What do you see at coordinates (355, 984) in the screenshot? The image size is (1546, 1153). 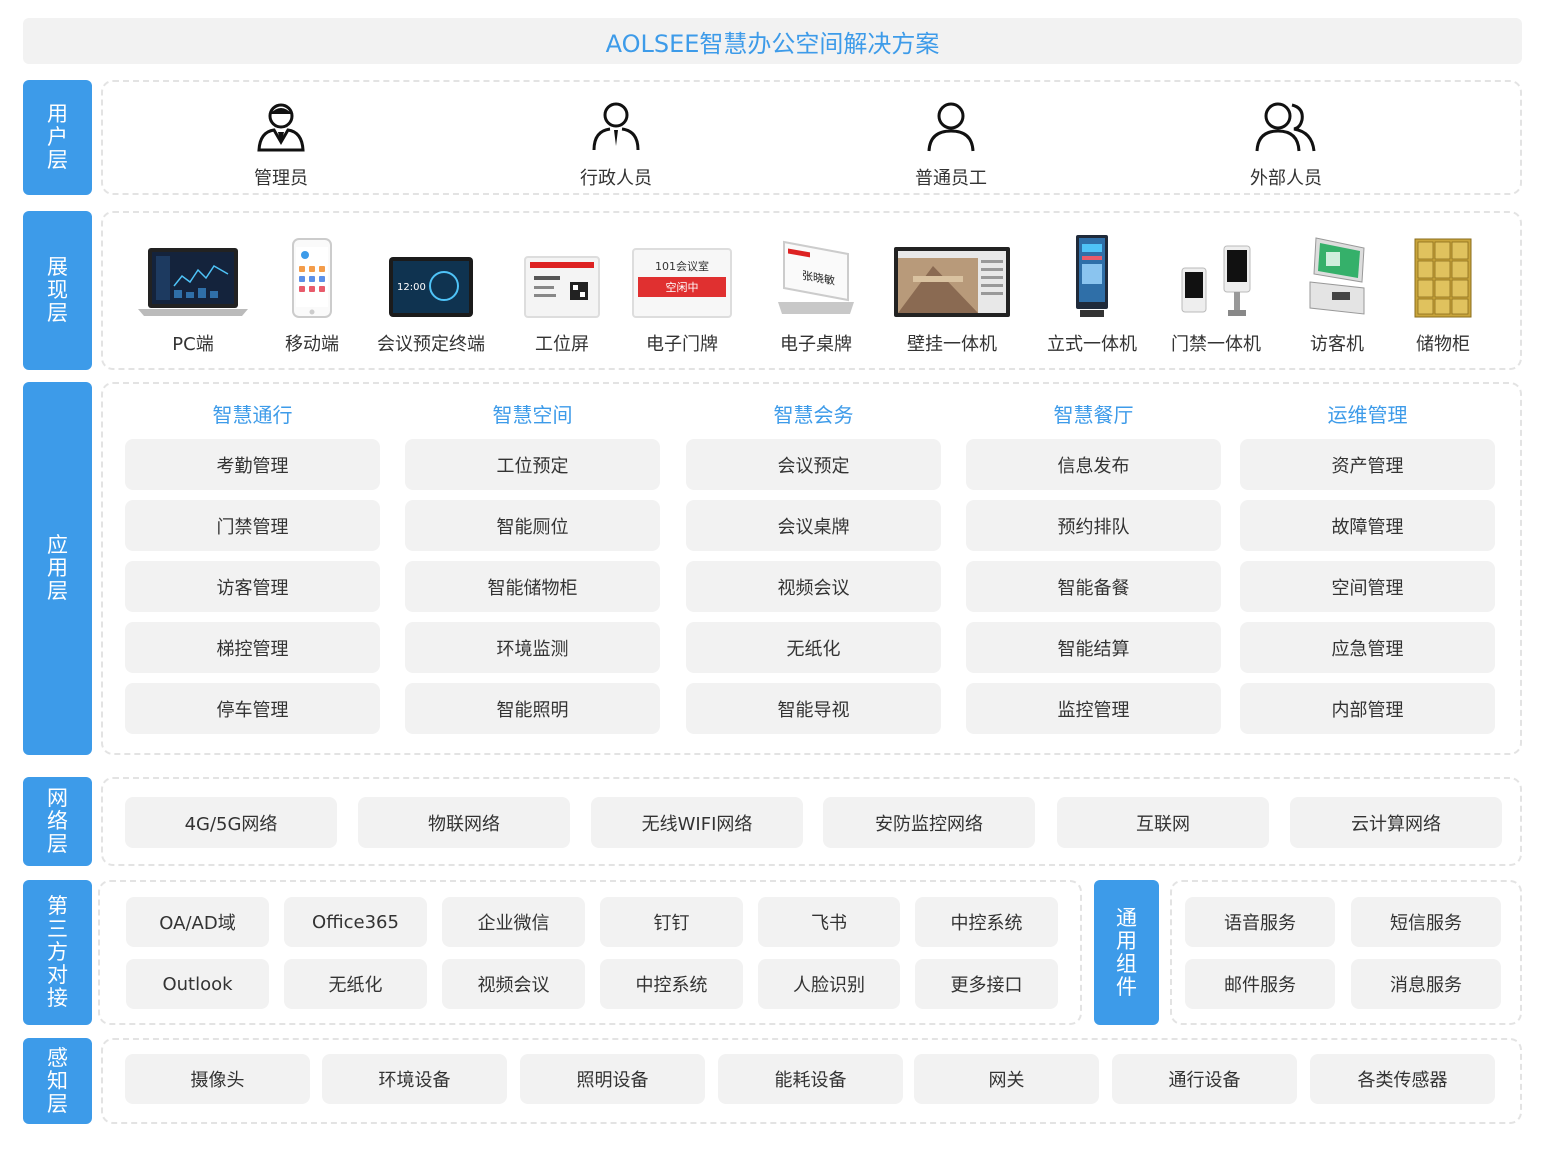 I see `third-party-item: 无纸化` at bounding box center [355, 984].